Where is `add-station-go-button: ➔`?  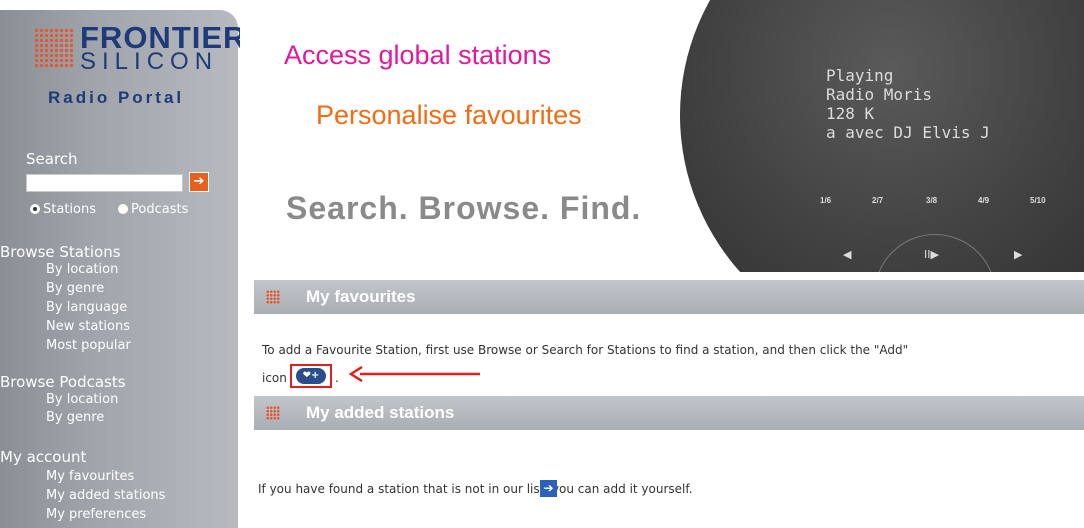
add-station-go-button: ➔ is located at coordinates (548, 488).